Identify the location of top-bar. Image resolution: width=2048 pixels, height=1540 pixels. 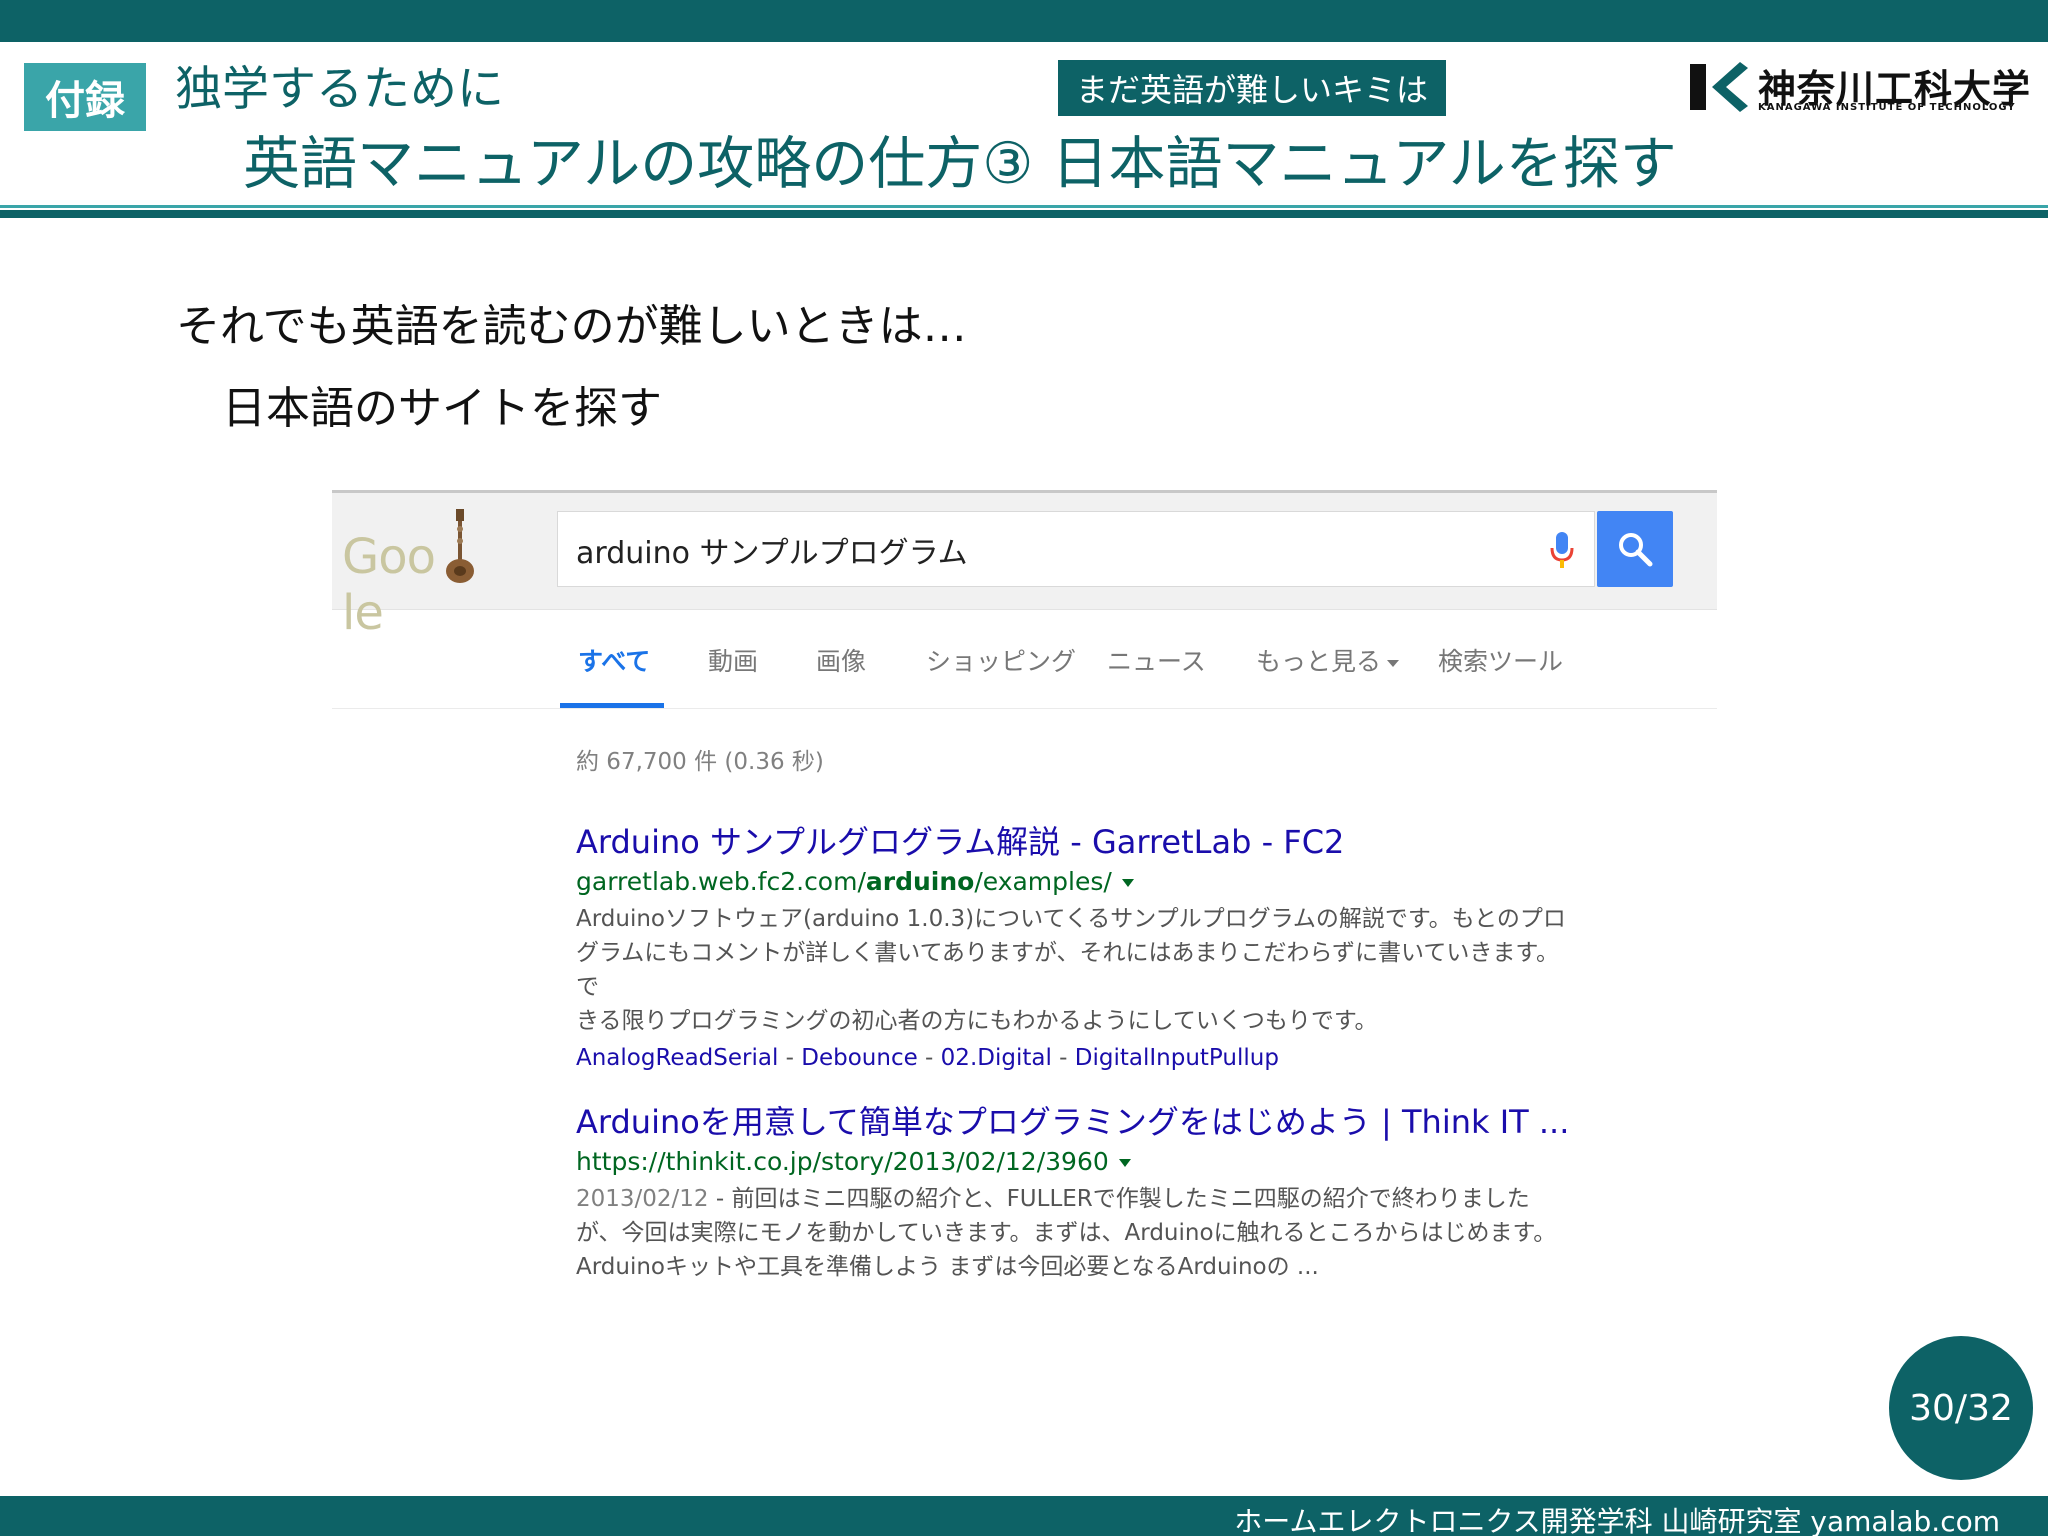
(1024, 21).